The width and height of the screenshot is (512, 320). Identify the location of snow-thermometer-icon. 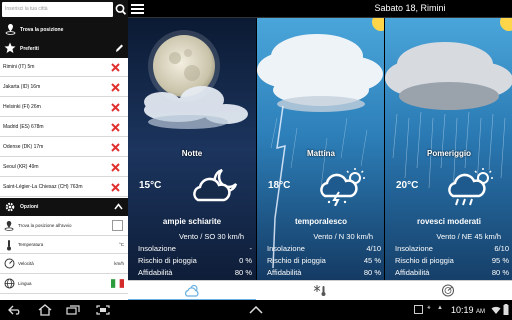
(319, 290).